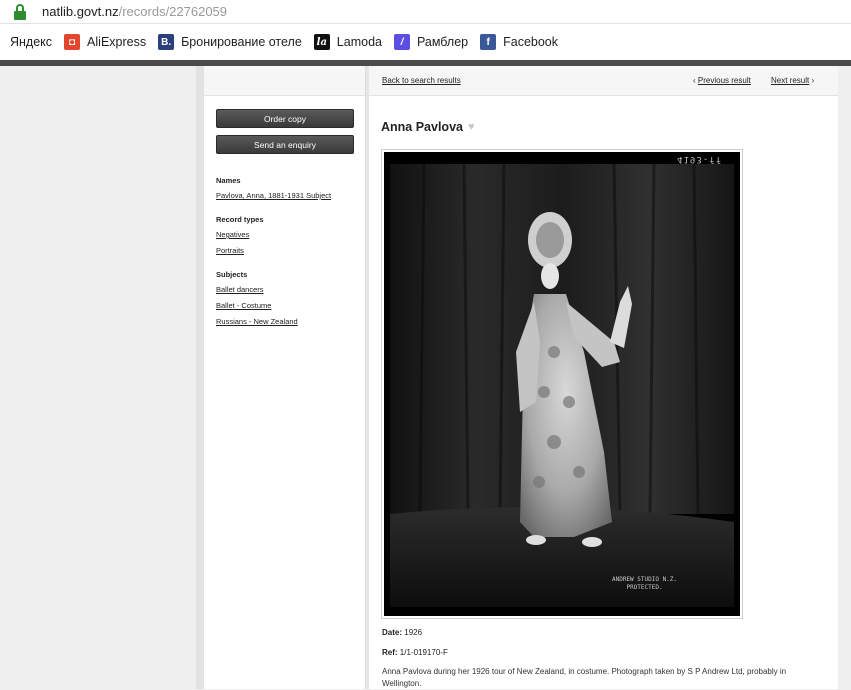 The image size is (851, 690). I want to click on rambler-icon: /, so click(401, 42).